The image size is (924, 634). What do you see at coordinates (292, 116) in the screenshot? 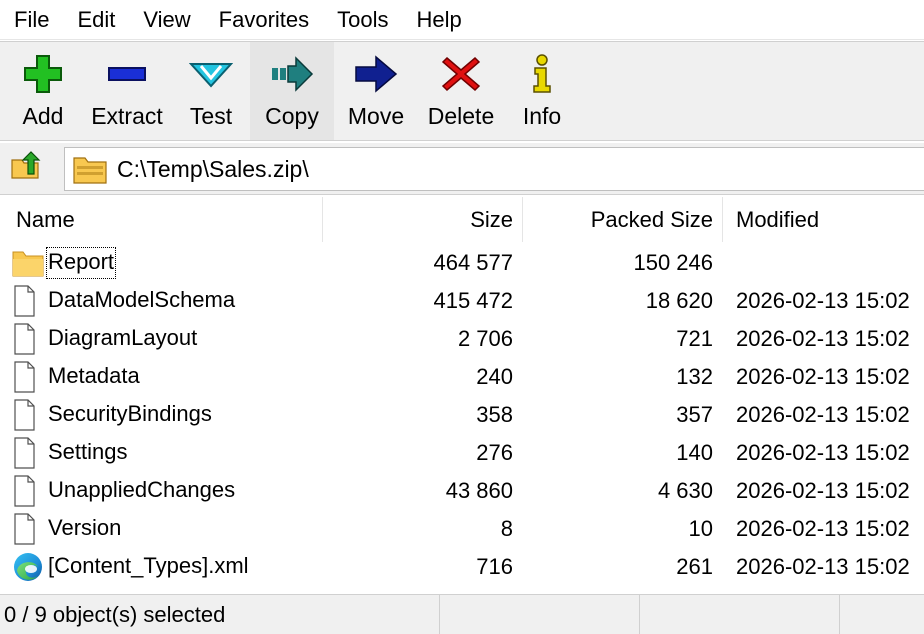
I see `copy-label: Copy` at bounding box center [292, 116].